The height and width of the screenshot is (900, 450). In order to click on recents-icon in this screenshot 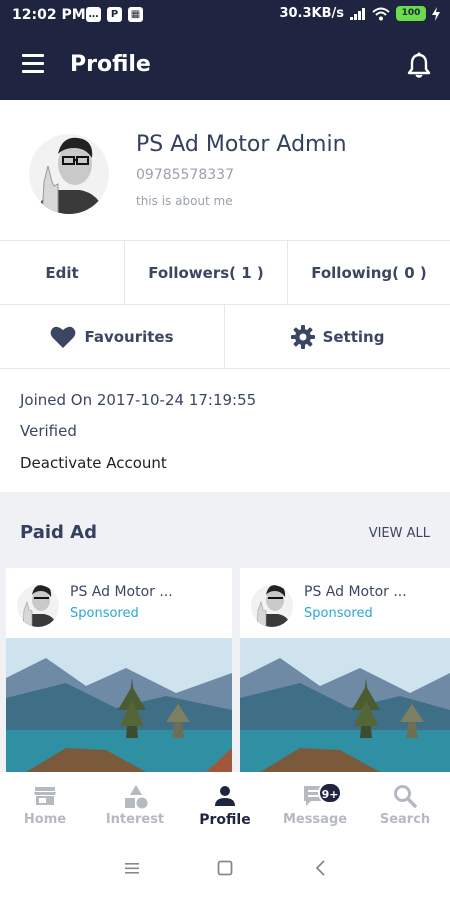, I will do `click(132, 868)`.